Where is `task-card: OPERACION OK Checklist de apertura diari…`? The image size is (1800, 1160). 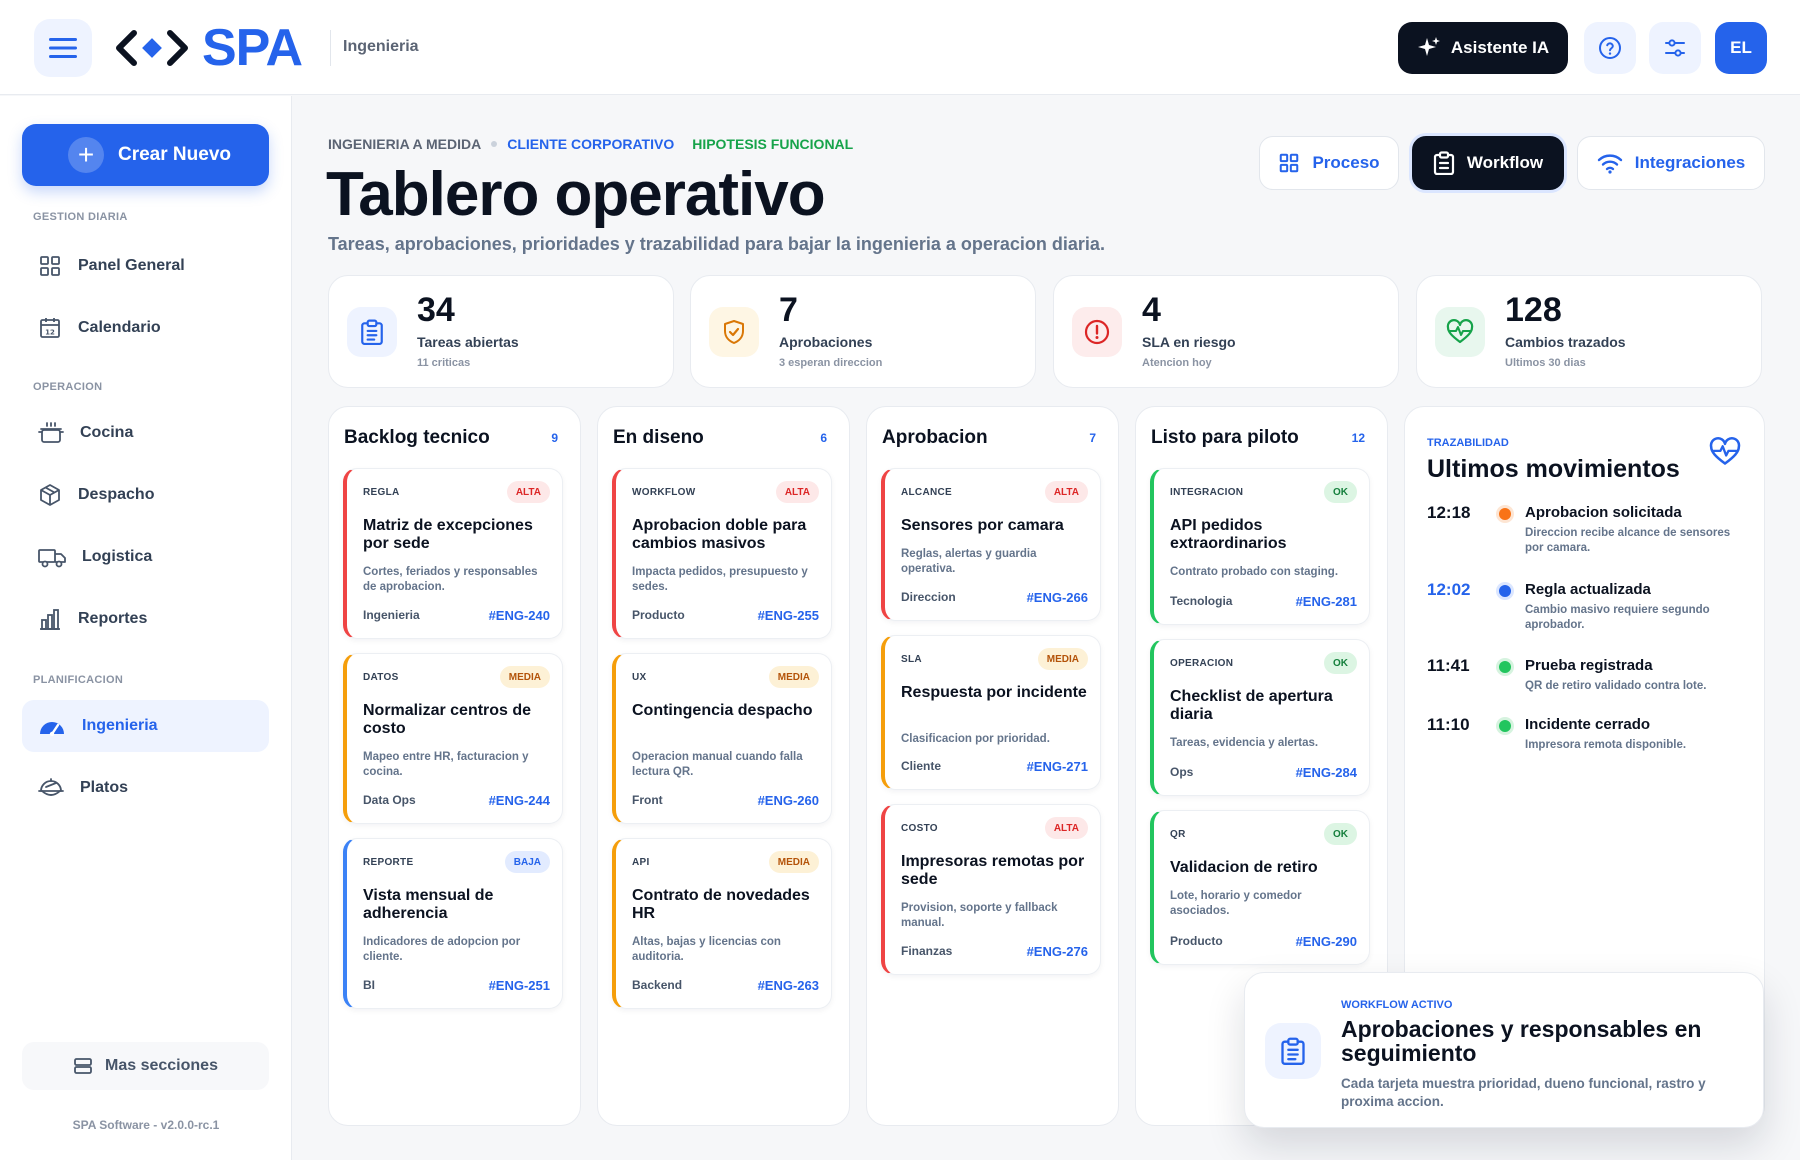 task-card: OPERACION OK Checklist de apertura diari… is located at coordinates (1260, 717).